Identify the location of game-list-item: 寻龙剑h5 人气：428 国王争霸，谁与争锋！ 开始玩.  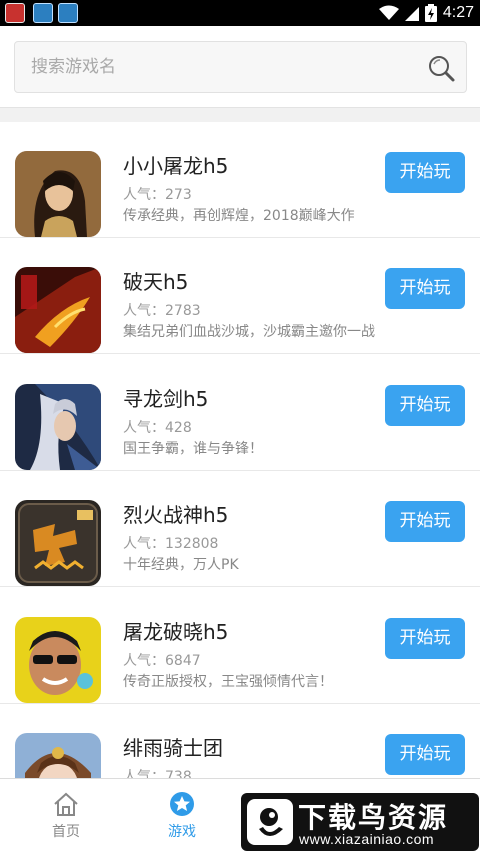
(240, 413).